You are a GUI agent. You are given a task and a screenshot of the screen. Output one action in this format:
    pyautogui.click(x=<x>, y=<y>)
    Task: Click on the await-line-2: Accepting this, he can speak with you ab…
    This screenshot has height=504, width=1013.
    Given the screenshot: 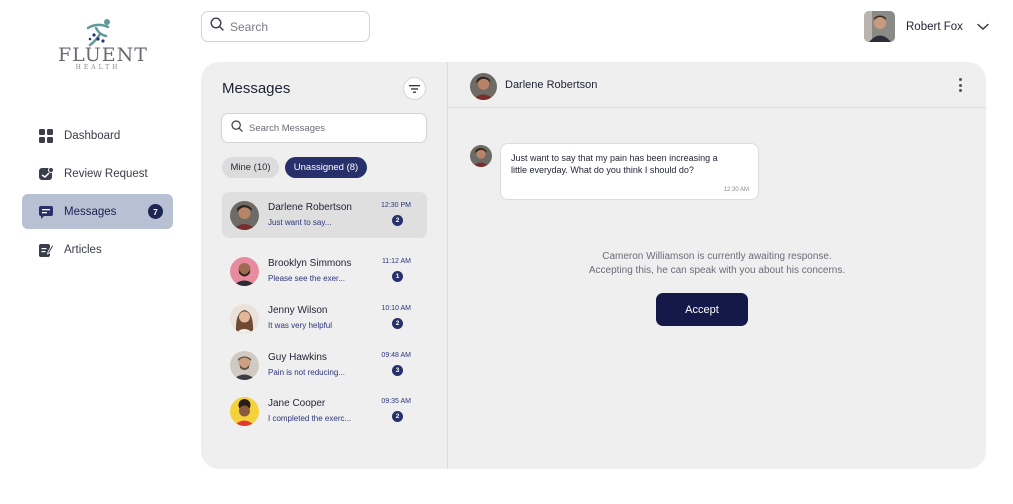 What is the action you would take?
    pyautogui.click(x=717, y=270)
    